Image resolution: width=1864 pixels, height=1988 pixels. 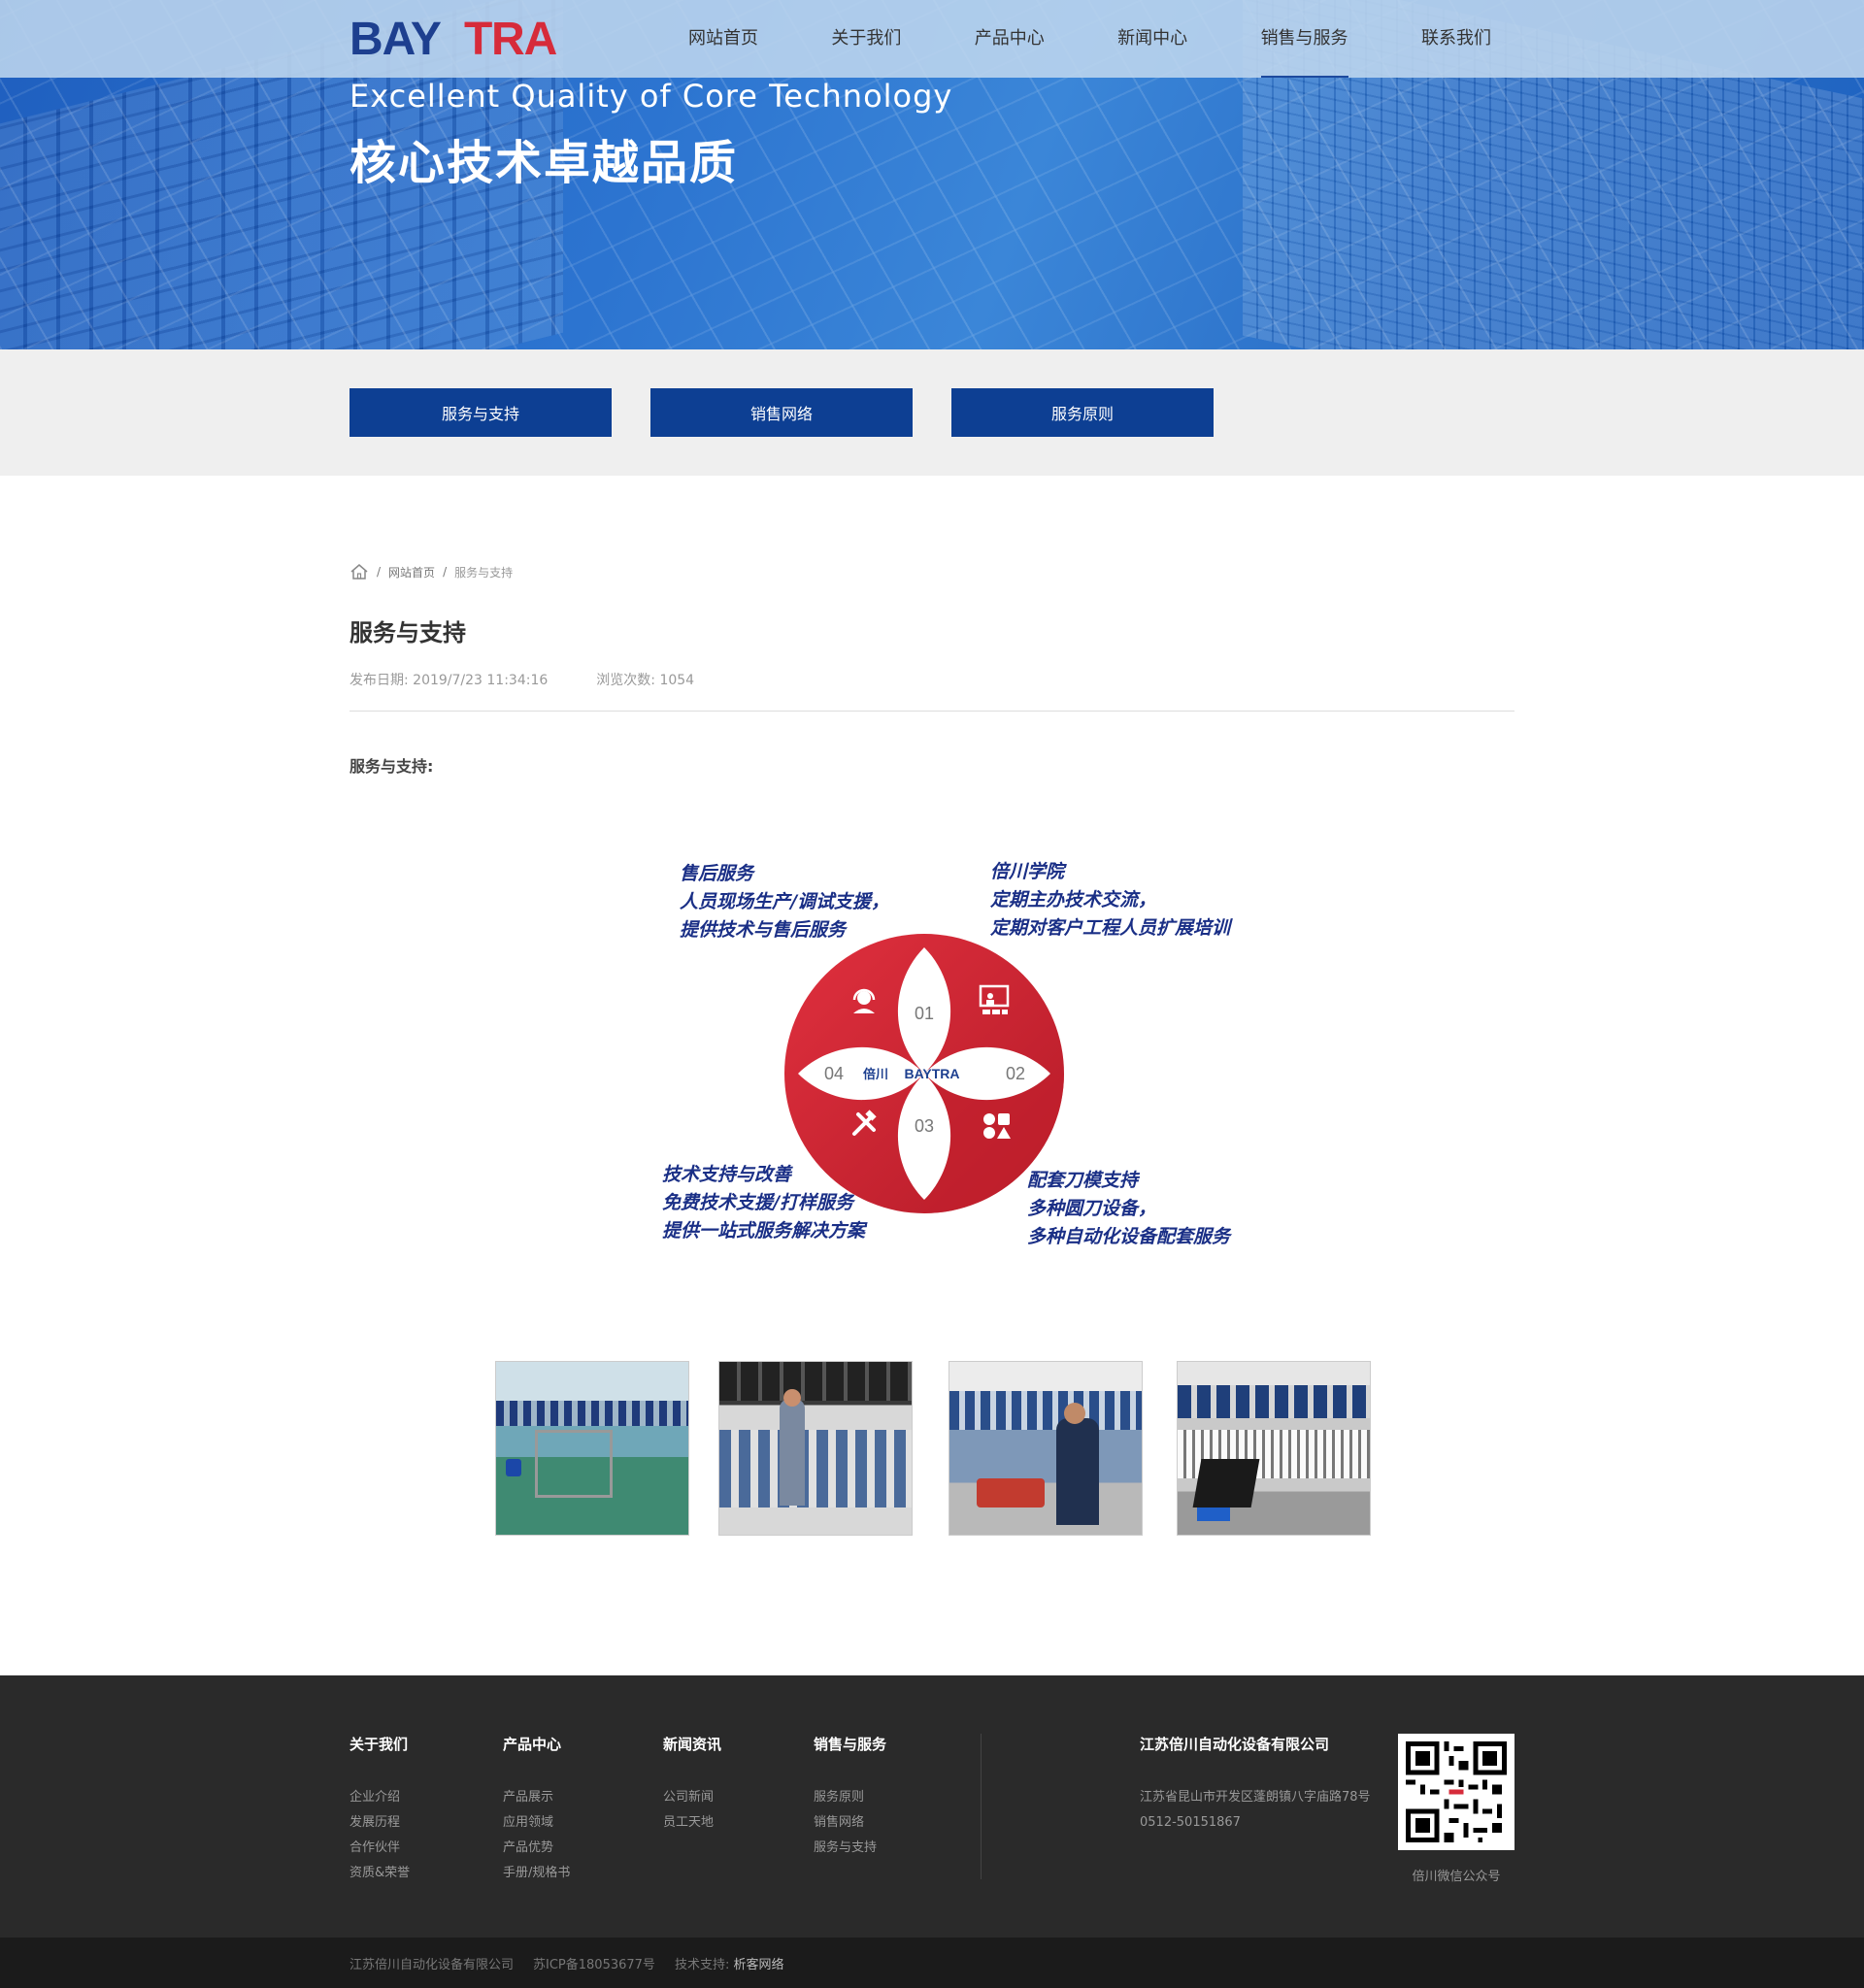 I want to click on footer-link: 合作伙伴, so click(x=380, y=1848).